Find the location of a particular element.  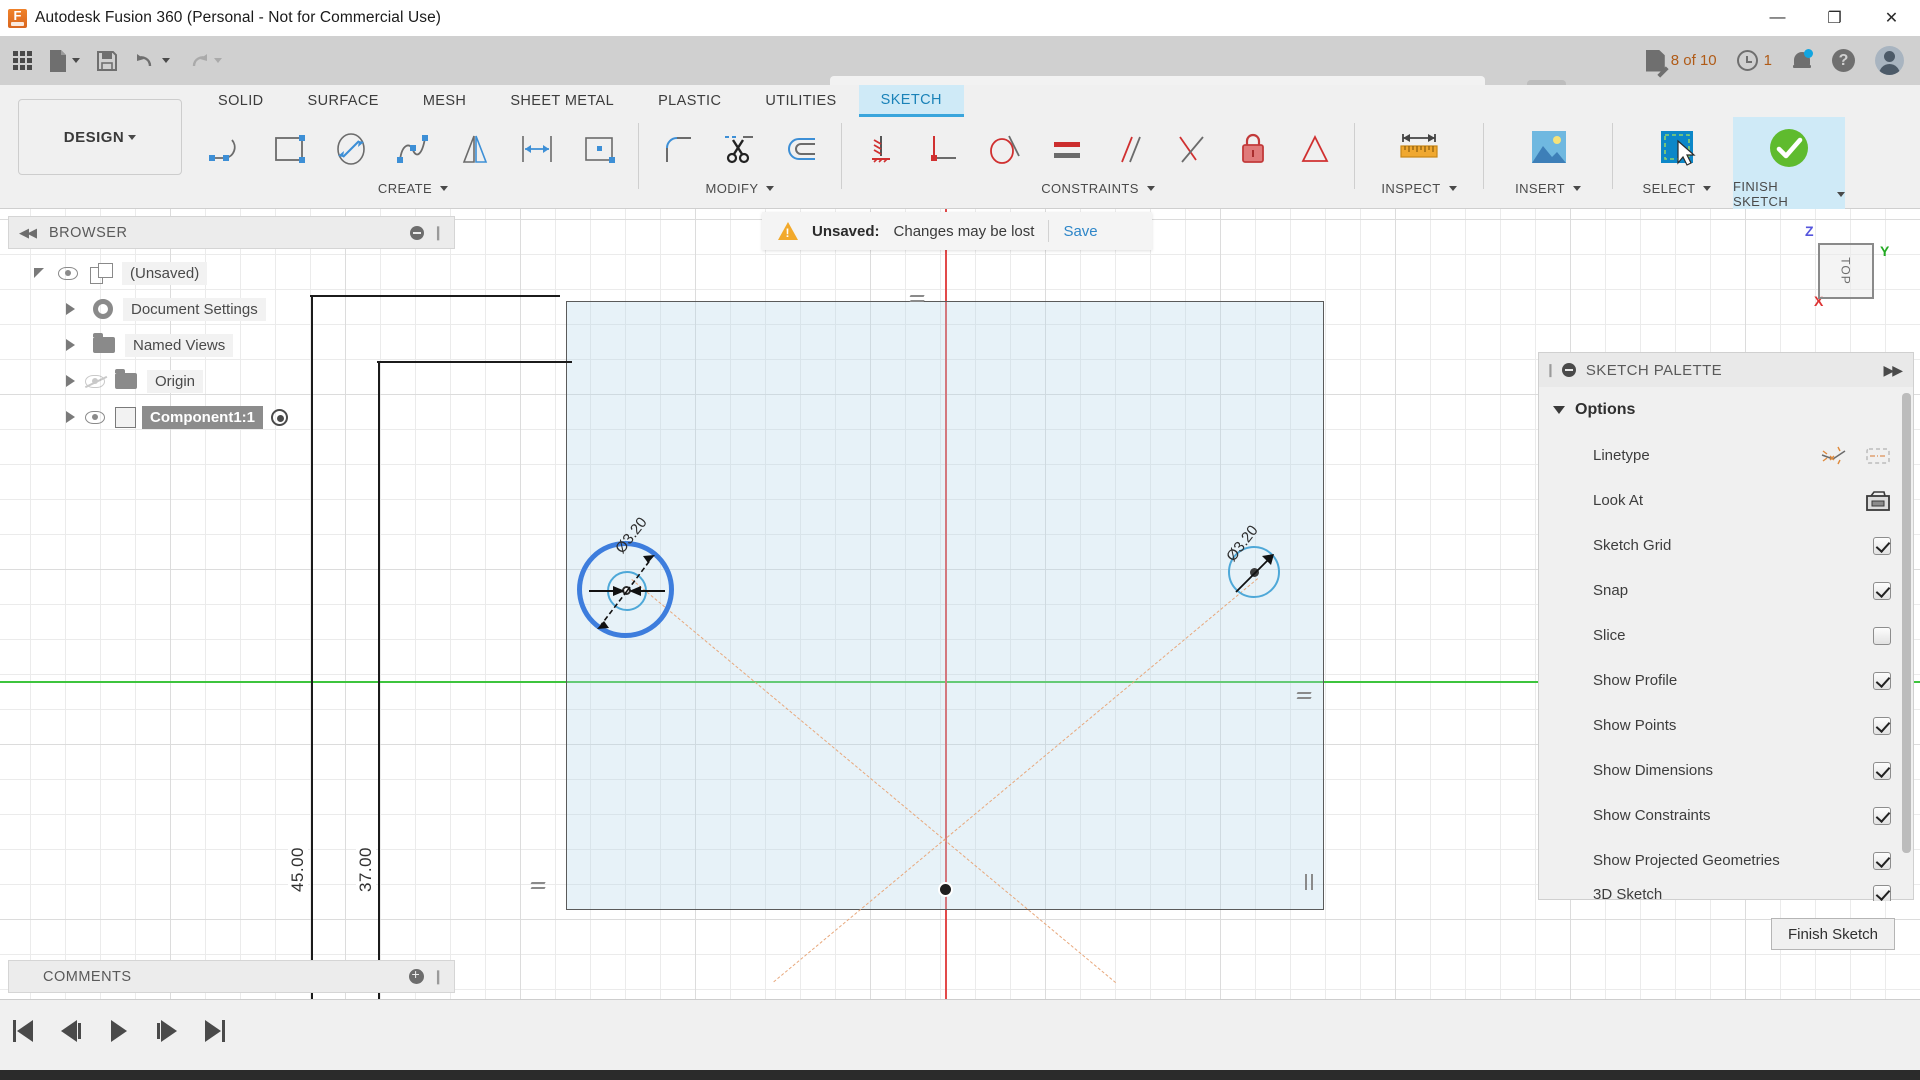

browser-item-label: Component1:1 is located at coordinates (202, 417).